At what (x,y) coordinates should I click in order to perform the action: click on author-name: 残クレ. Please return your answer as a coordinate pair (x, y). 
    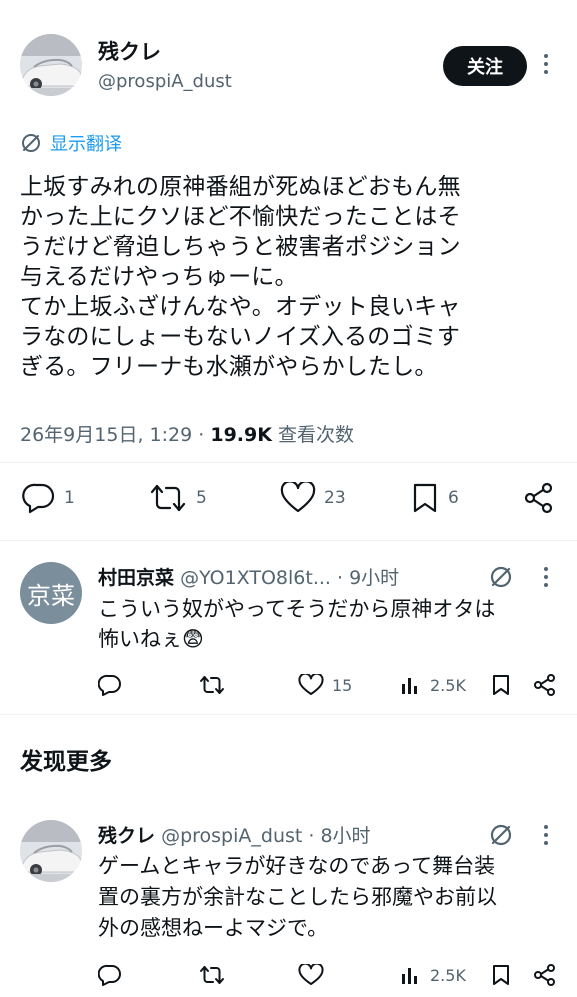
    Looking at the image, I should click on (129, 51).